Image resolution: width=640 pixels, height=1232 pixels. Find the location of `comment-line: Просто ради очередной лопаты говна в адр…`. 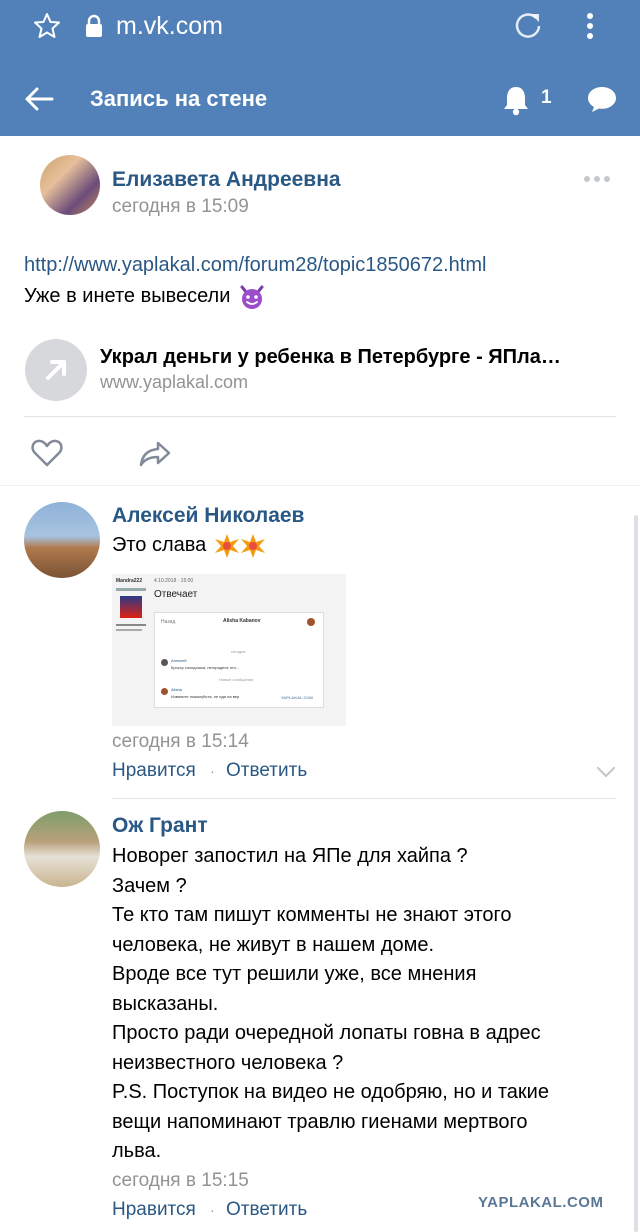

comment-line: Просто ради очередной лопаты говна в адр… is located at coordinates (326, 1033).